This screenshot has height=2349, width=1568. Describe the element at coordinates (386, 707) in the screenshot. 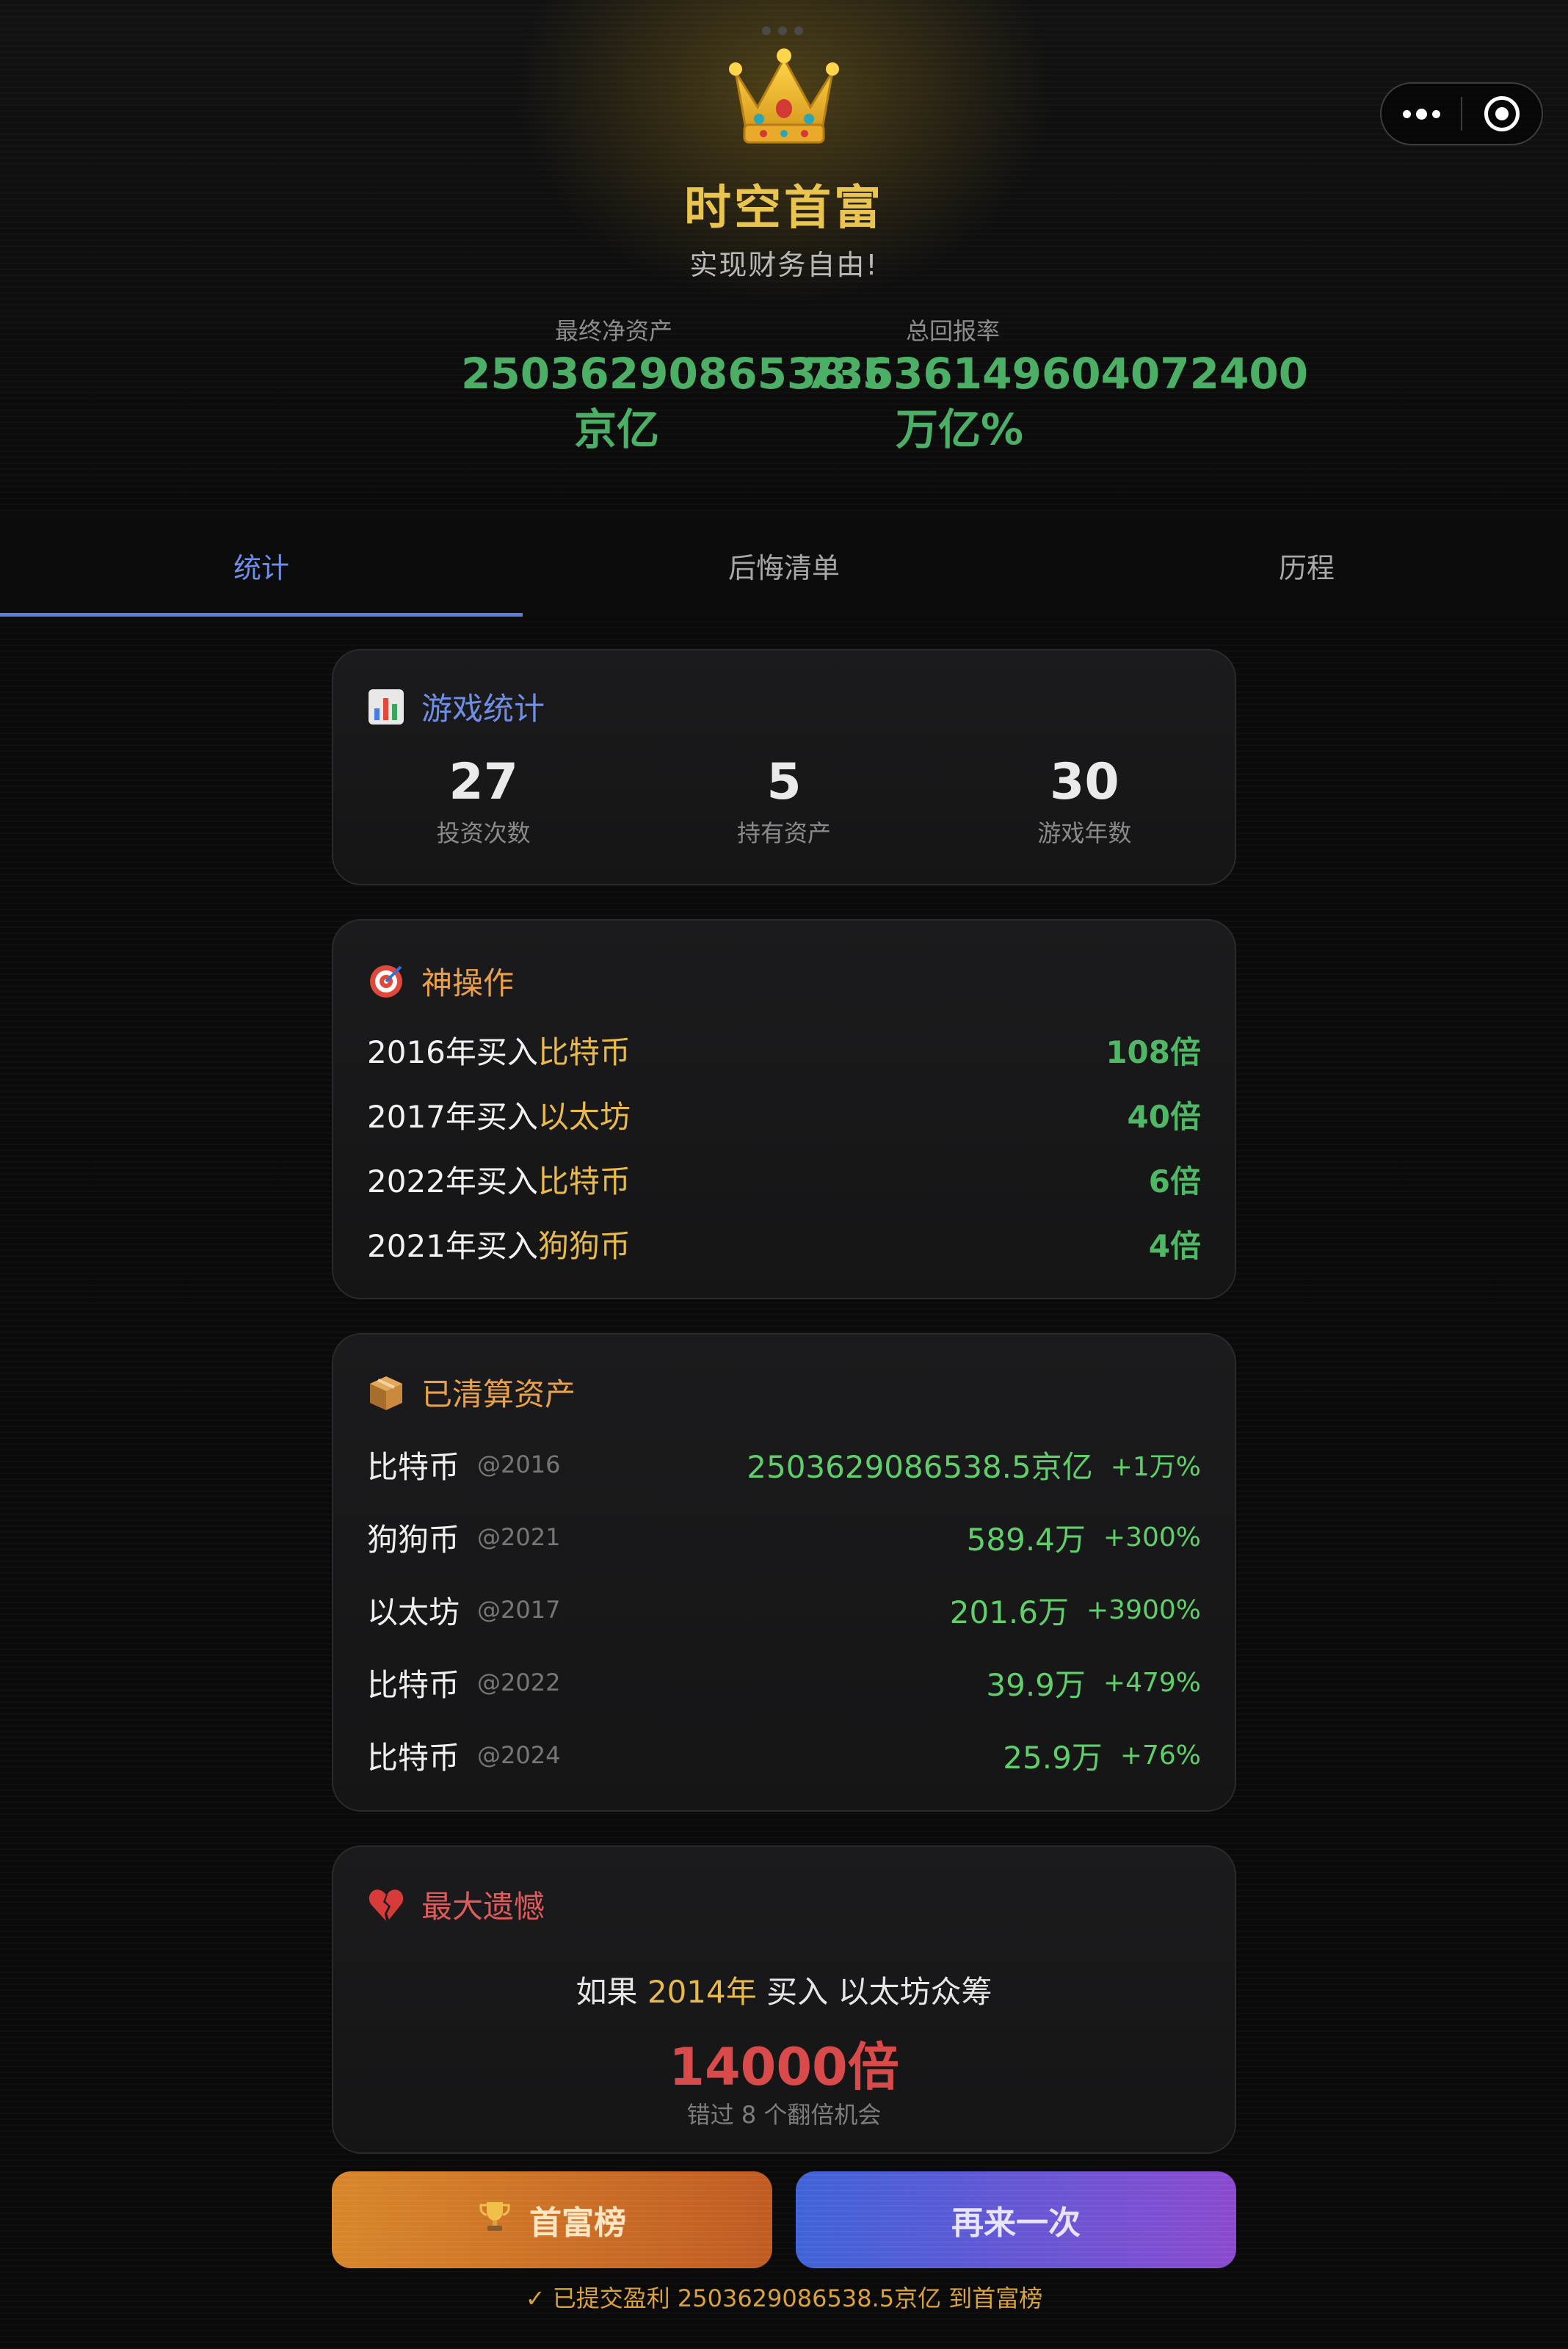

I see `bar-chart-icon` at that location.